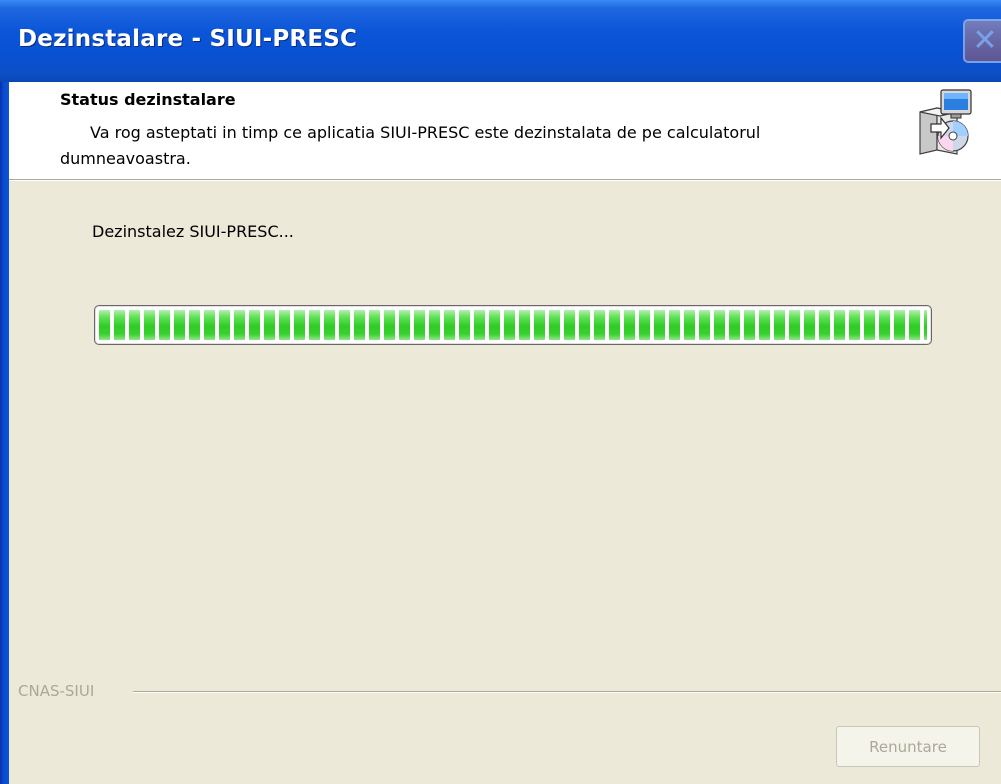  I want to click on window-frame-left, so click(4, 433).